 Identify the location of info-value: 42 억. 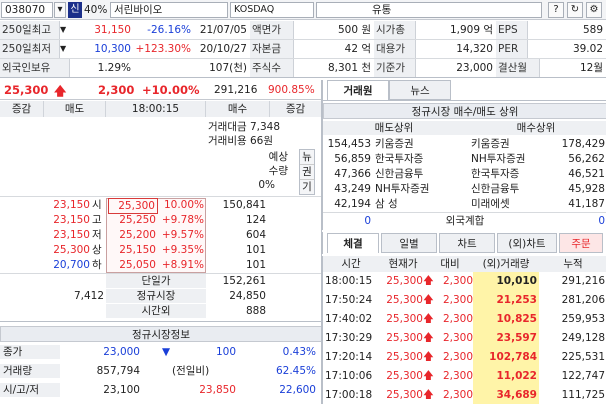
(357, 49).